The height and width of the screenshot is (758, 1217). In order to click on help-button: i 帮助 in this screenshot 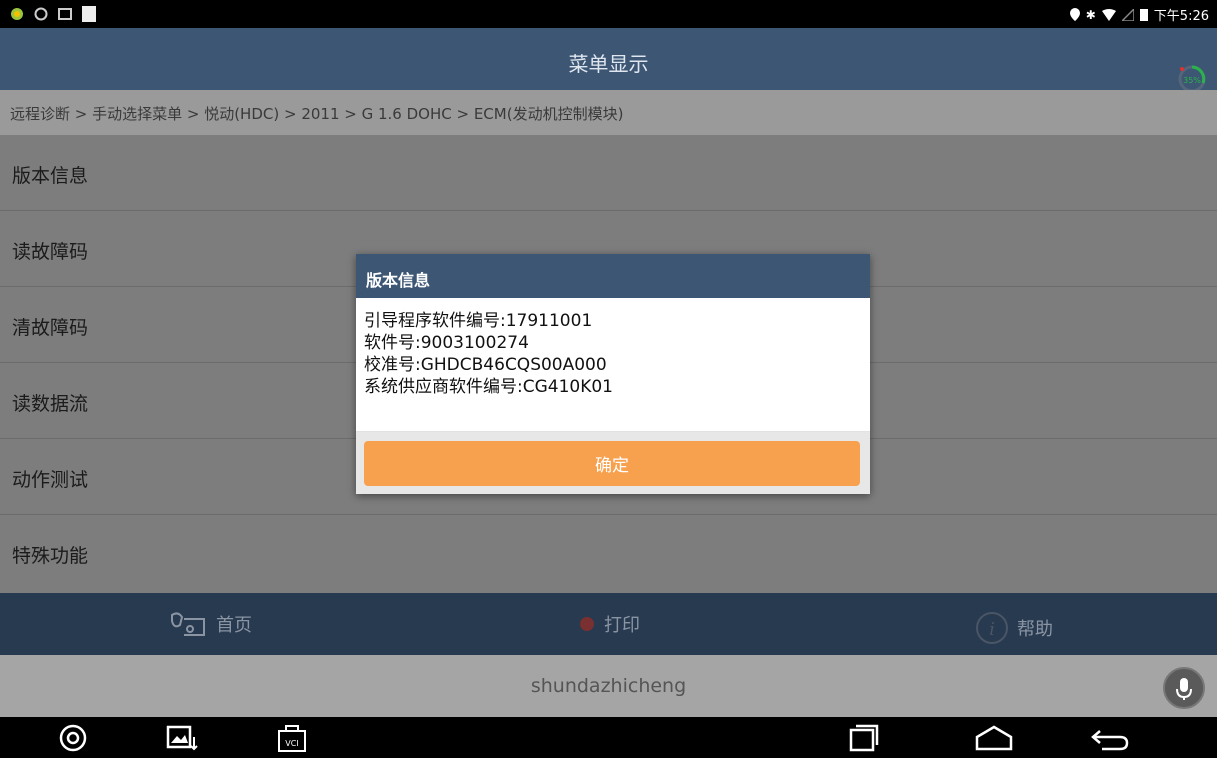, I will do `click(1014, 628)`.